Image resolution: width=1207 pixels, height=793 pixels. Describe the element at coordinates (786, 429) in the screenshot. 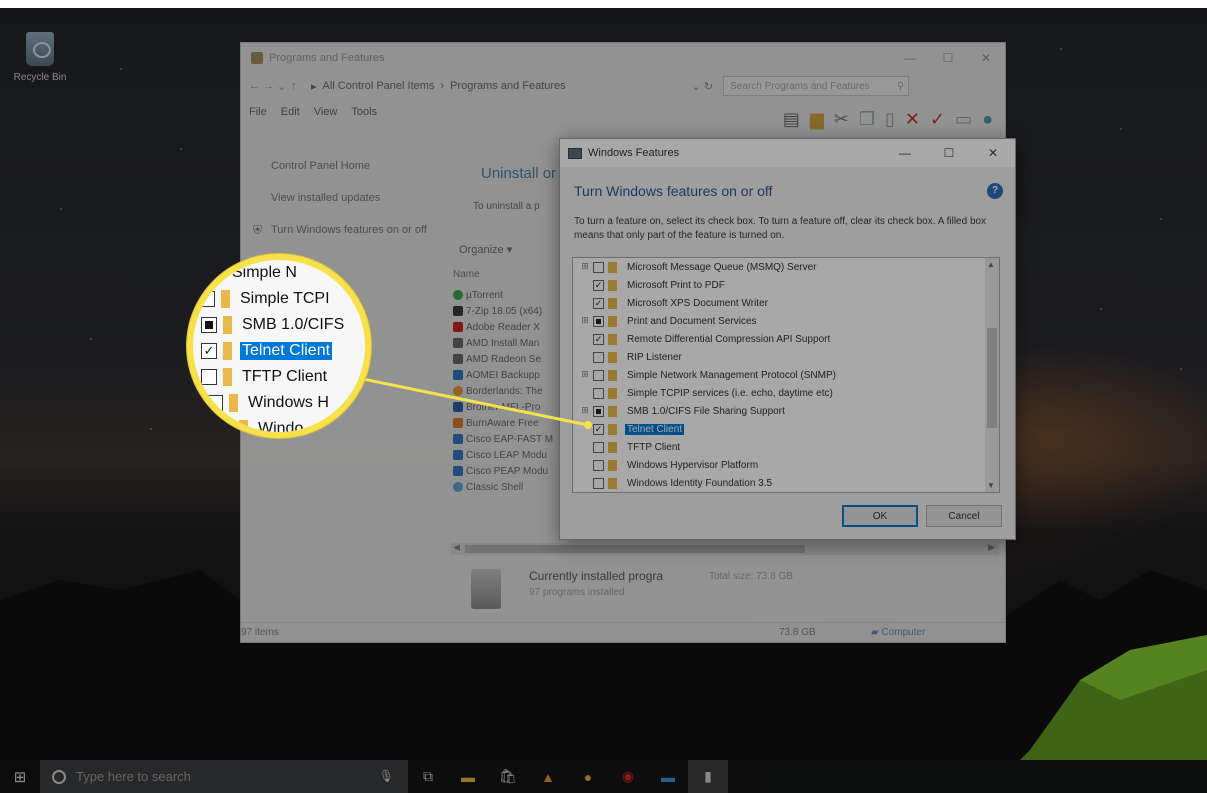

I see `feature-row-telnet-client: ✓ Telnet Client` at that location.